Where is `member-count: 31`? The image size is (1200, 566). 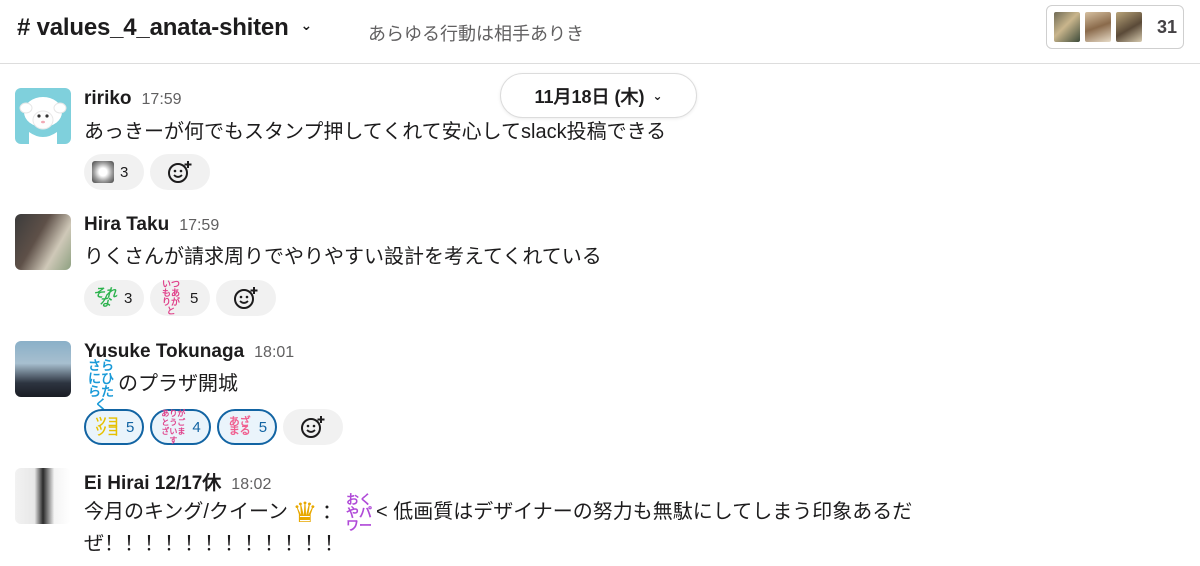
member-count: 31 is located at coordinates (1167, 26).